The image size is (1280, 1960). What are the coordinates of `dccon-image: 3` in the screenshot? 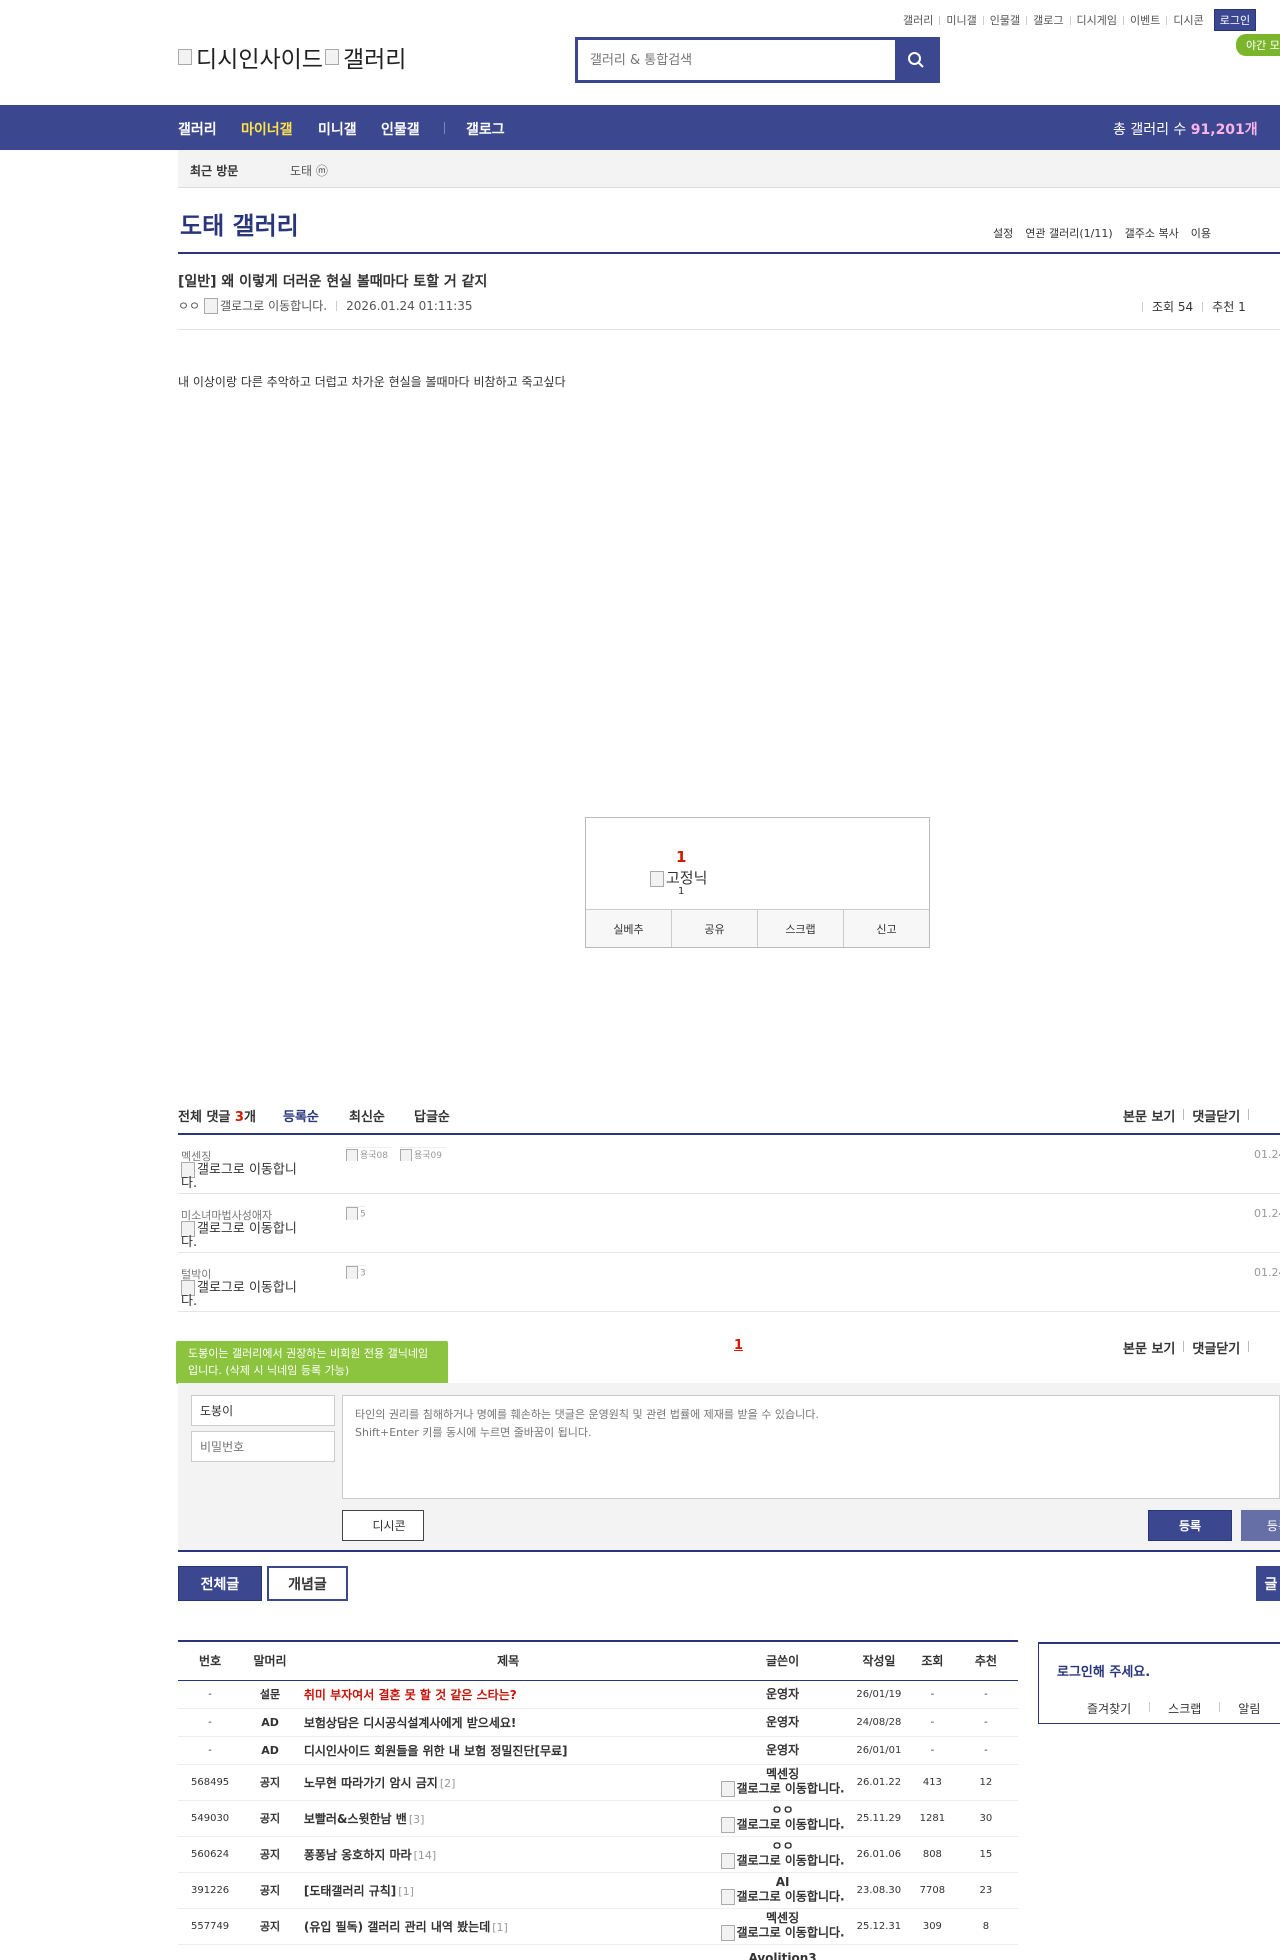 It's located at (356, 1272).